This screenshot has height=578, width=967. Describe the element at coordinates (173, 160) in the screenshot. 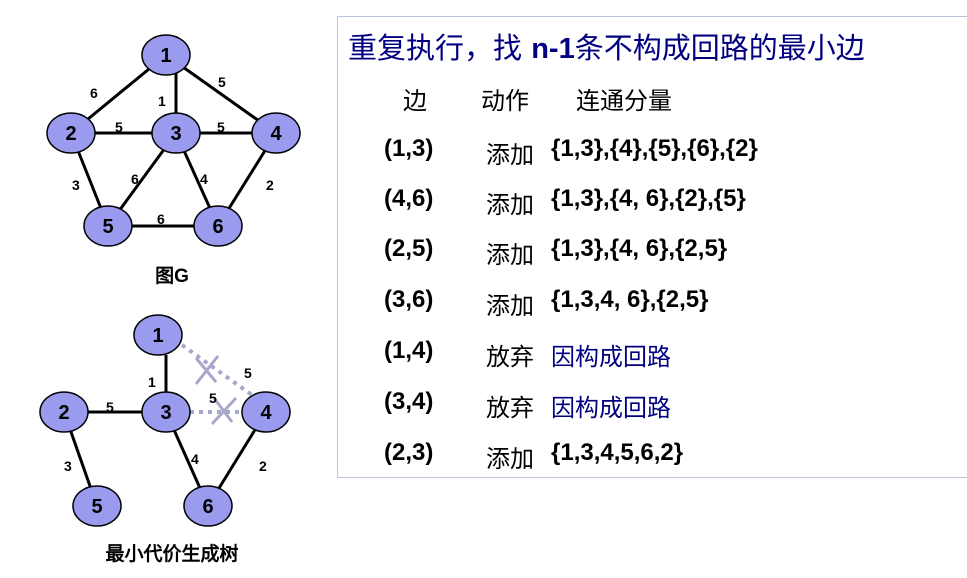

I see `graph-g: 6 1 5 5 5 3 6 4 2 6 1 2 3 4 5 6 图G` at that location.